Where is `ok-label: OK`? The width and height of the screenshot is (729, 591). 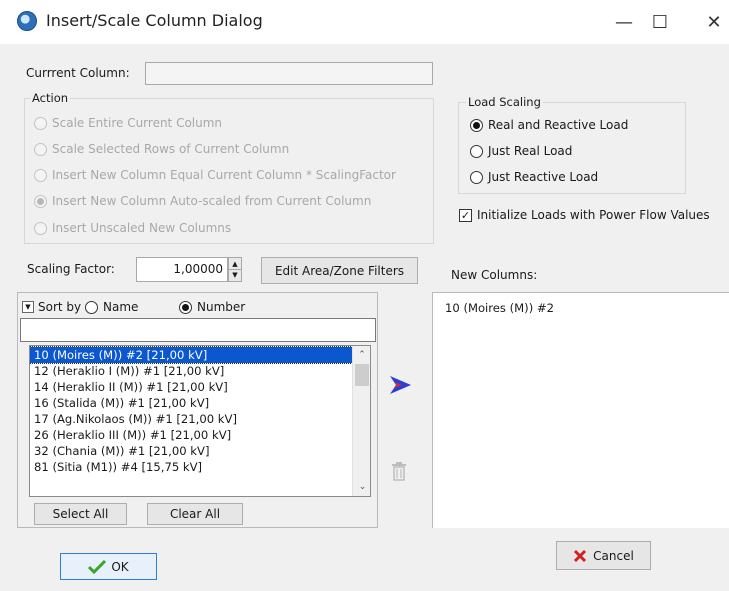 ok-label: OK is located at coordinates (120, 566).